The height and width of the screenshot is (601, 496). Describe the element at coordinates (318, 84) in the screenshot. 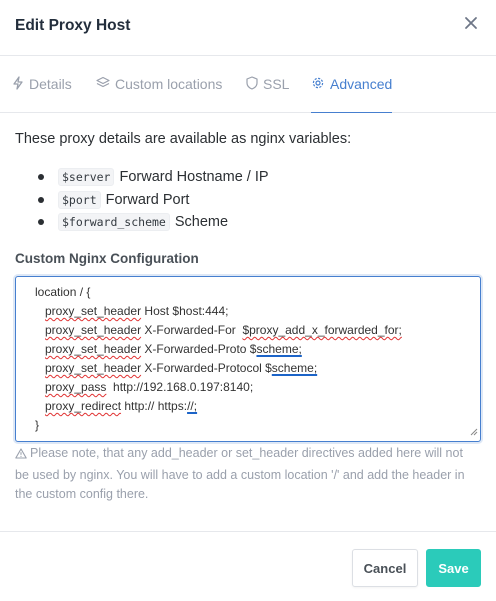

I see `gear-icon` at that location.